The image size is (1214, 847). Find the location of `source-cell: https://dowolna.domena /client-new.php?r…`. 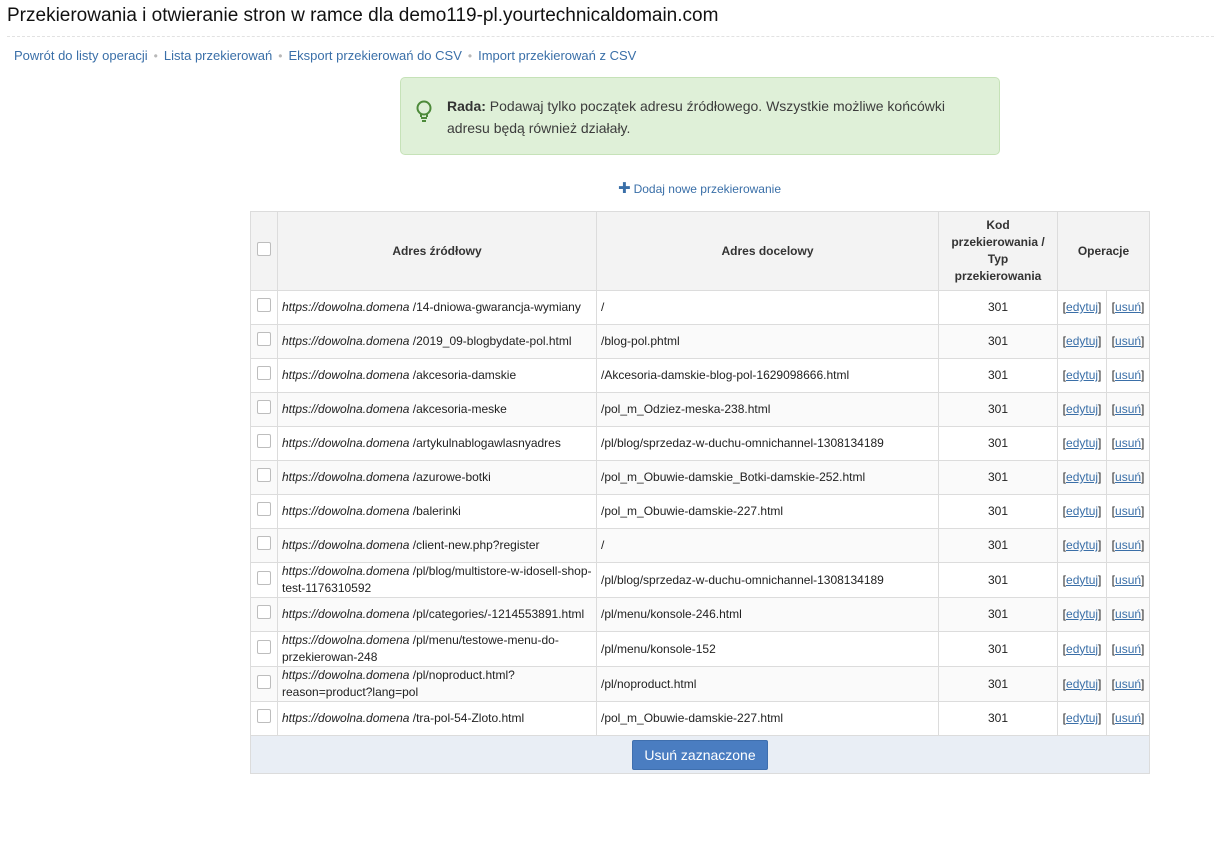

source-cell: https://dowolna.domena /client-new.php?r… is located at coordinates (437, 545).